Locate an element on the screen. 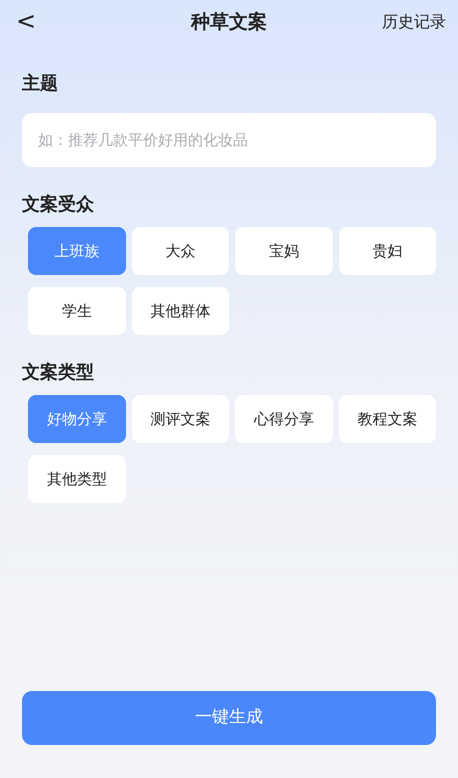 The height and width of the screenshot is (778, 458). section-title: 文案受众 is located at coordinates (58, 205).